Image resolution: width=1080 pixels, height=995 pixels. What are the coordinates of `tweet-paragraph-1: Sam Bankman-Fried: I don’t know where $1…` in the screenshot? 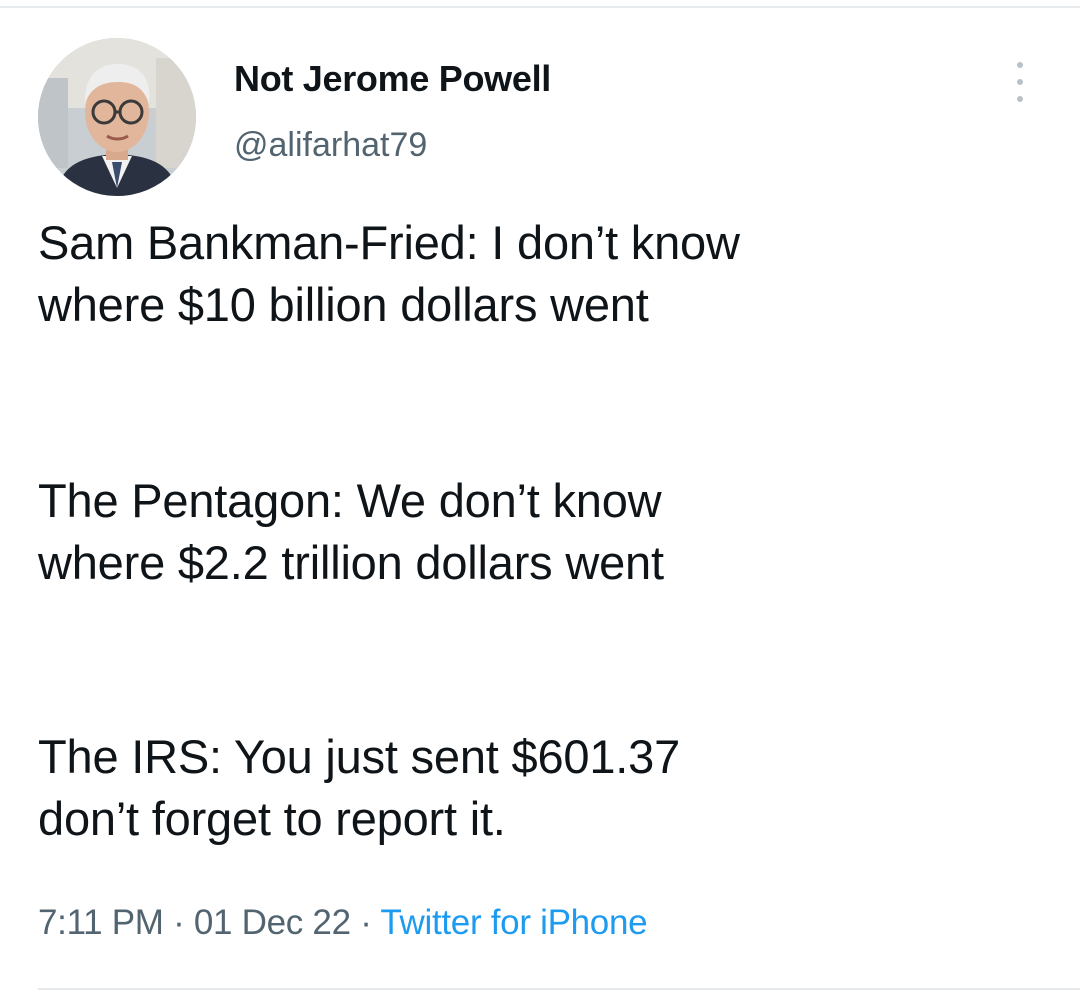 It's located at (389, 274).